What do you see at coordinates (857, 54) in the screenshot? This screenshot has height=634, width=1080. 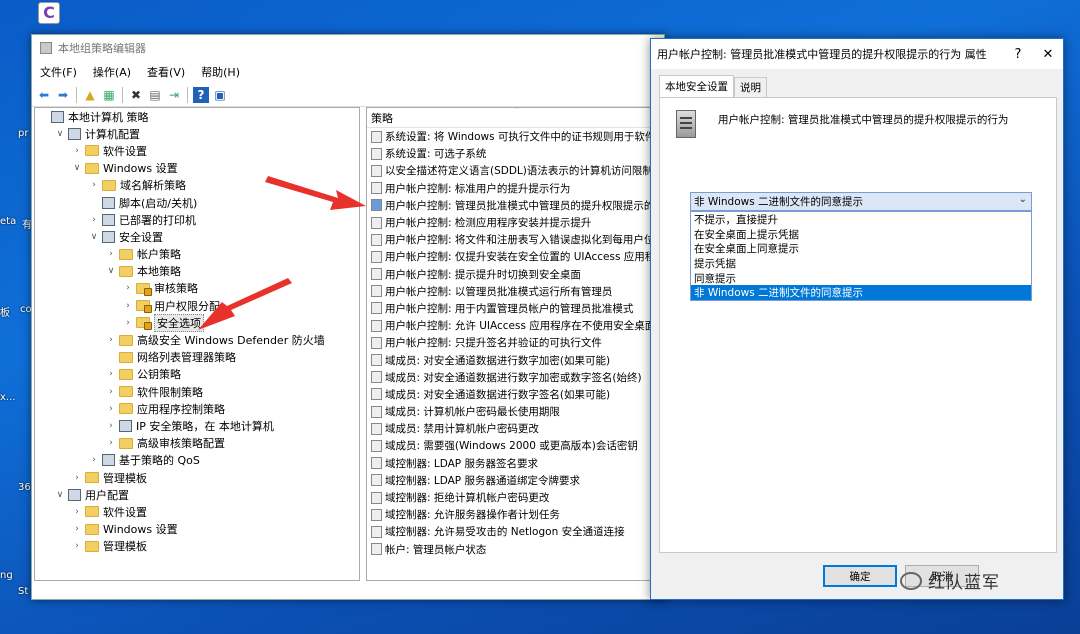 I see `dialog-titlebar: 用户帐户控制: 管理员批准模式中管理员的提升权限提示的行为 属性 ? ✕` at bounding box center [857, 54].